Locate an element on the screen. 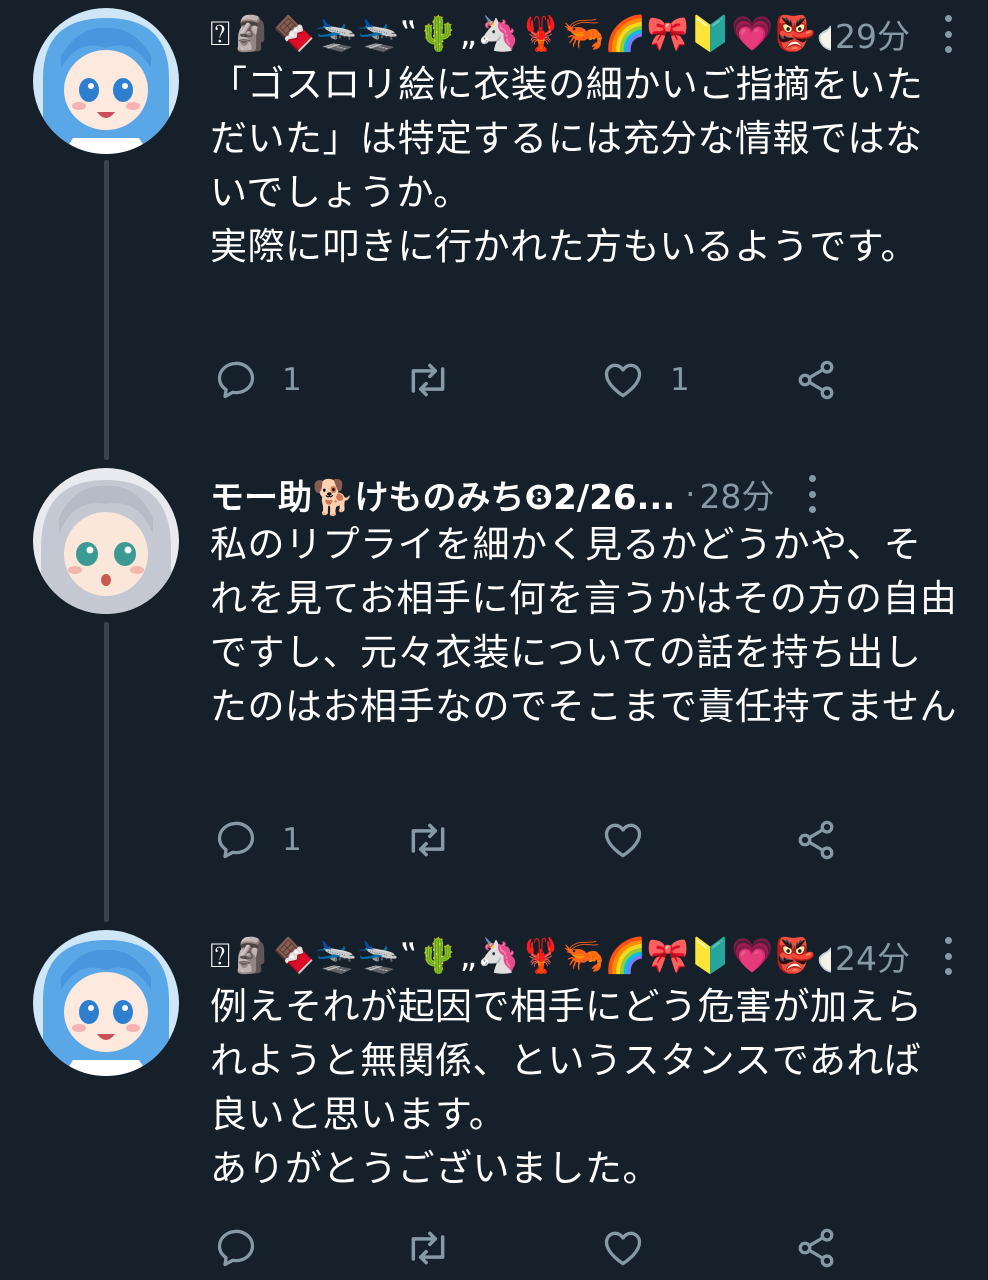 This screenshot has height=1280, width=988. silver-hair-avatar-icon is located at coordinates (106, 541).